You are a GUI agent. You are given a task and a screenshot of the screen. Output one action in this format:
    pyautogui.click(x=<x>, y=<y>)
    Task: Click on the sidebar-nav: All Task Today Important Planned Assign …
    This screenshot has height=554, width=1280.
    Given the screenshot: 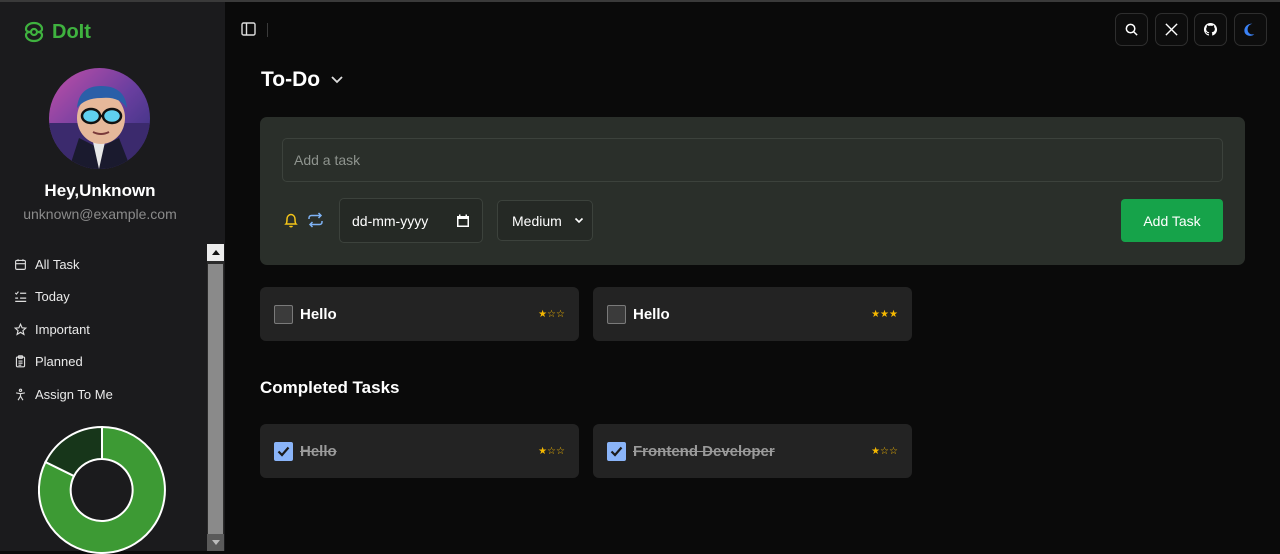 What is the action you would take?
    pyautogui.click(x=106, y=329)
    